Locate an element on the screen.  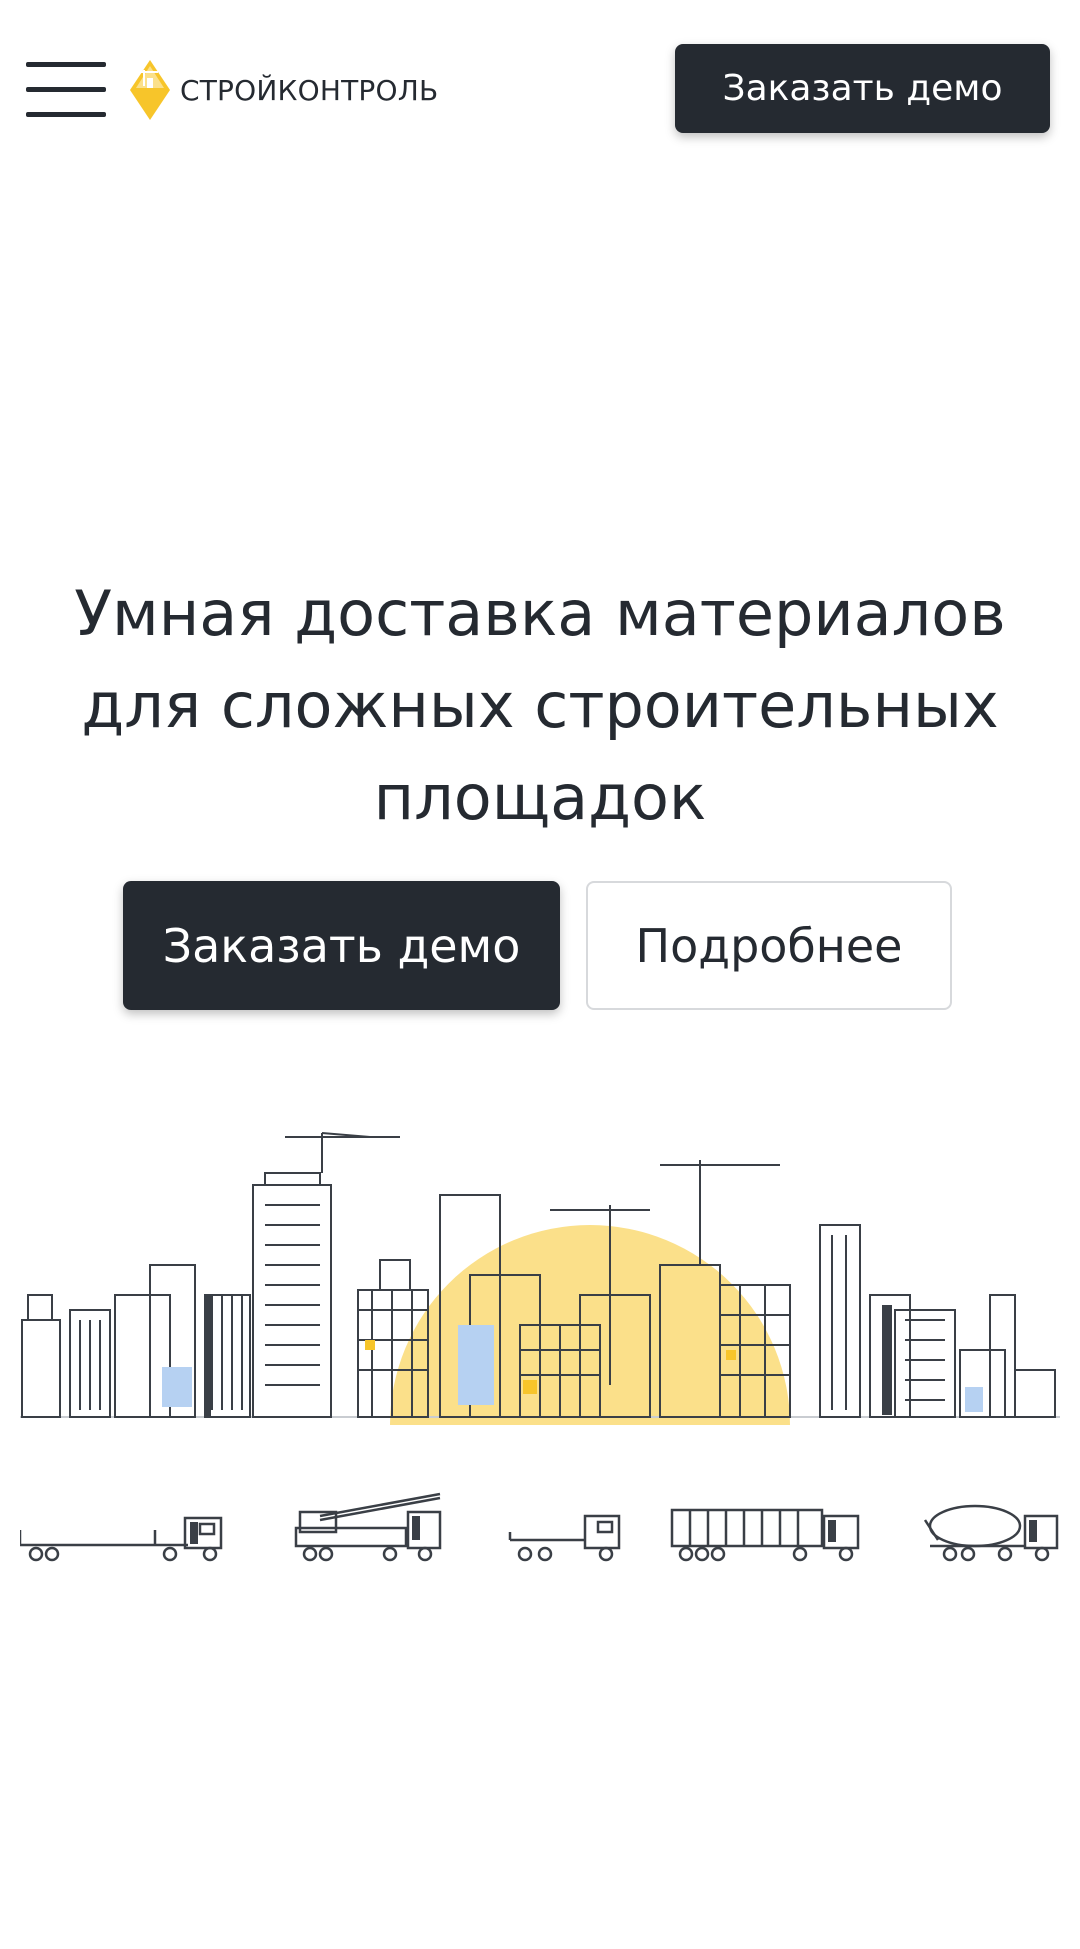
vehicle-lineup-illustration is located at coordinates (539, 1527).